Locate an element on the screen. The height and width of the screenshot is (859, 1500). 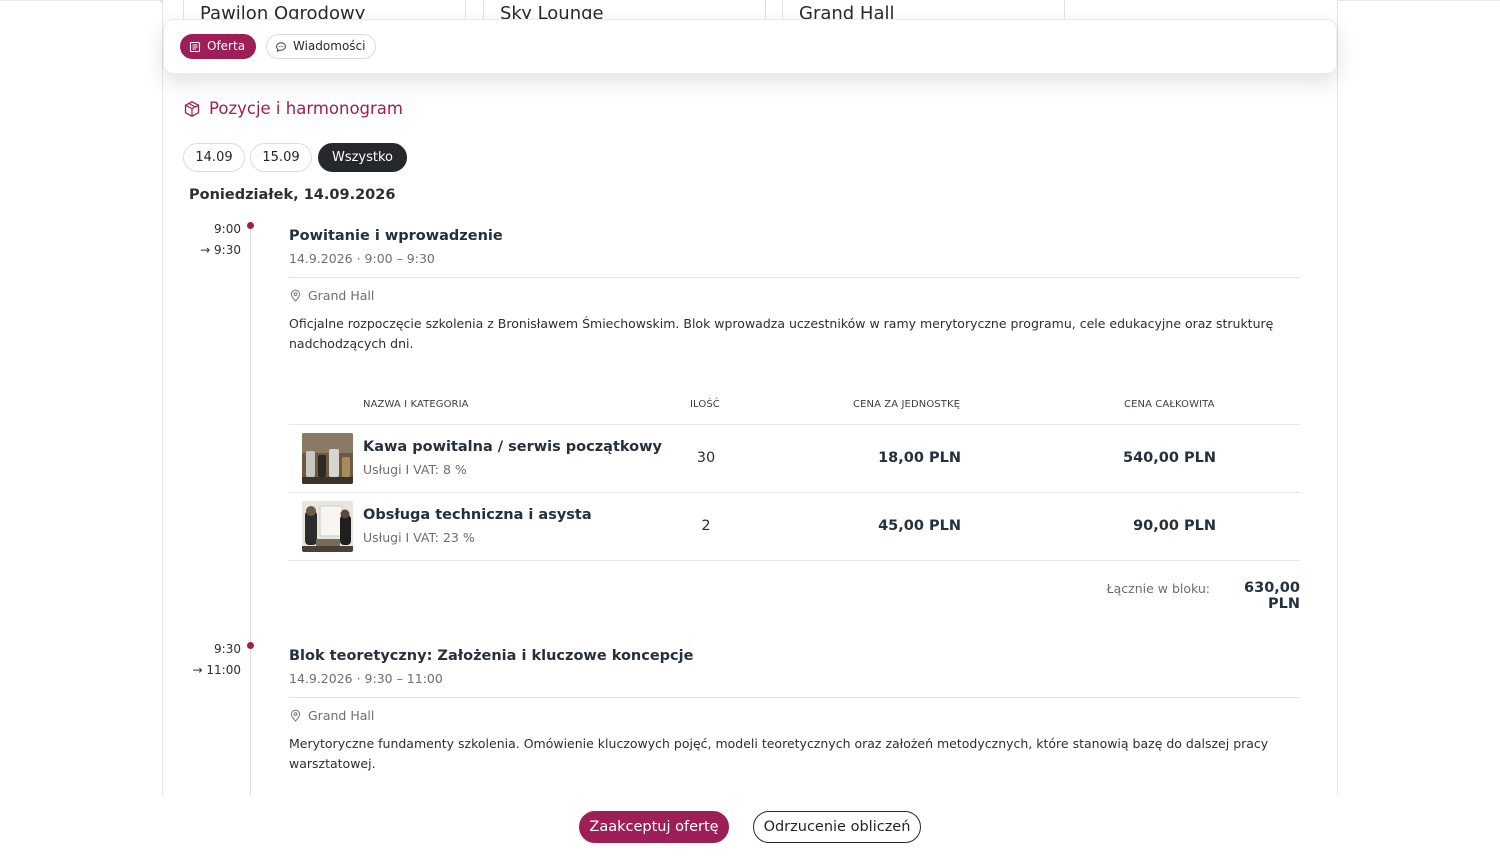
block-start-time: 9:00 is located at coordinates (227, 229).